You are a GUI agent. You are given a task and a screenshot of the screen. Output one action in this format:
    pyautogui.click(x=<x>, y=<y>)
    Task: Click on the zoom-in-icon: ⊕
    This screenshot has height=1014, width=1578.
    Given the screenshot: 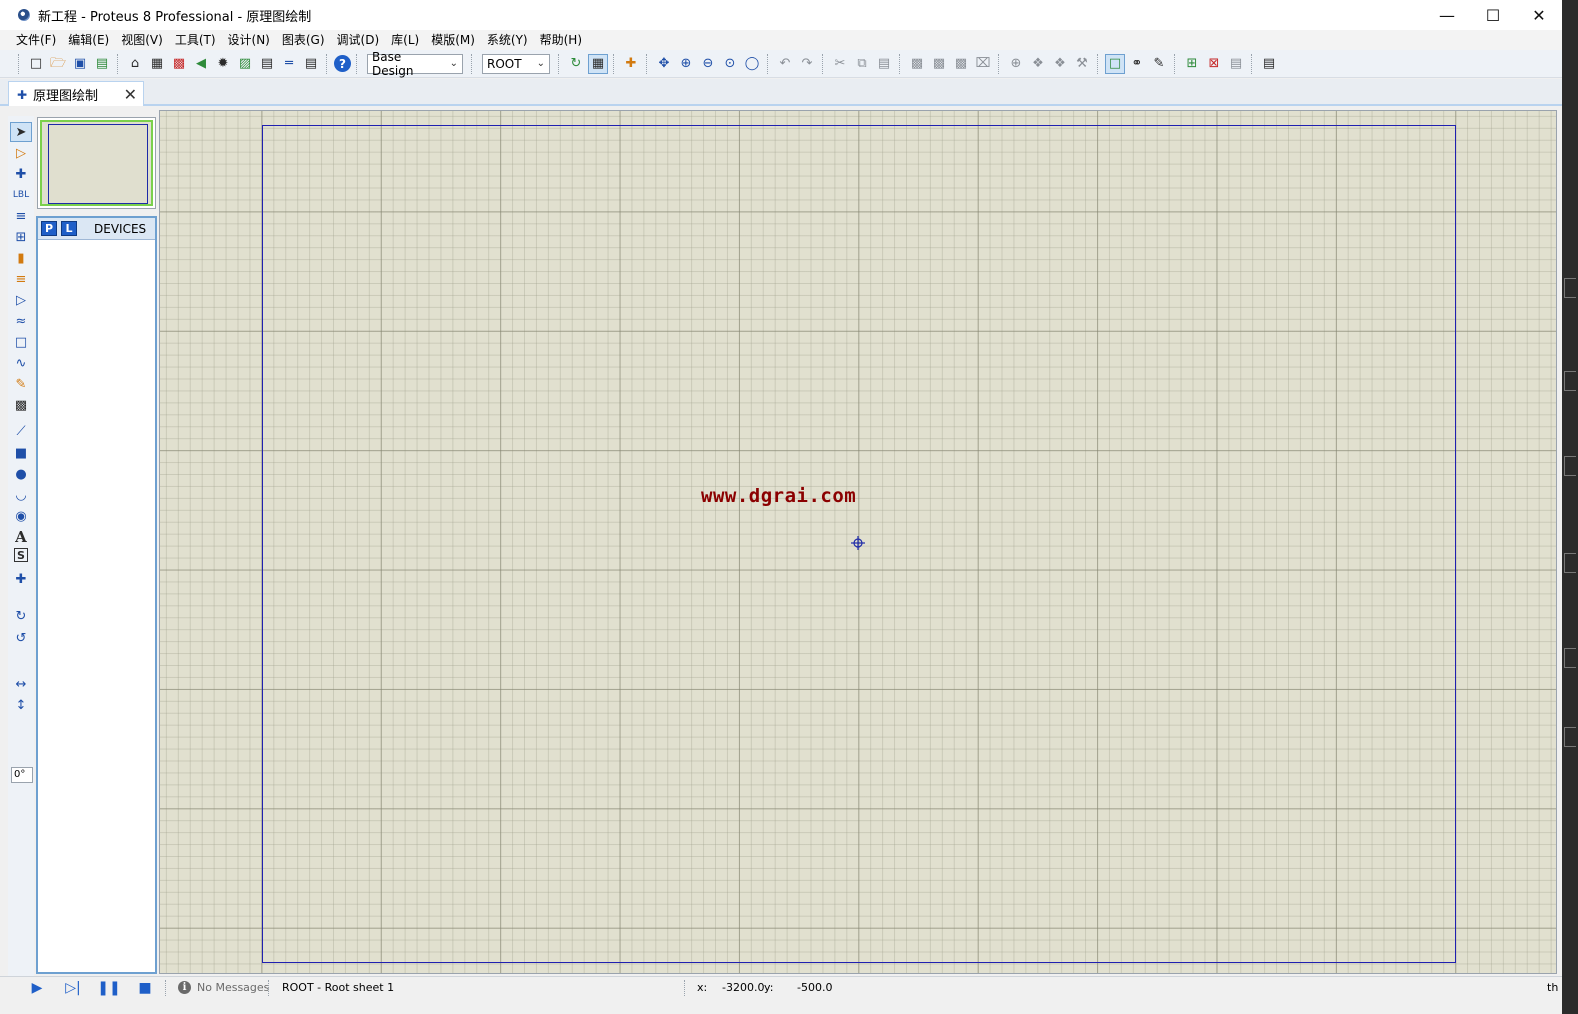 What is the action you would take?
    pyautogui.click(x=686, y=64)
    